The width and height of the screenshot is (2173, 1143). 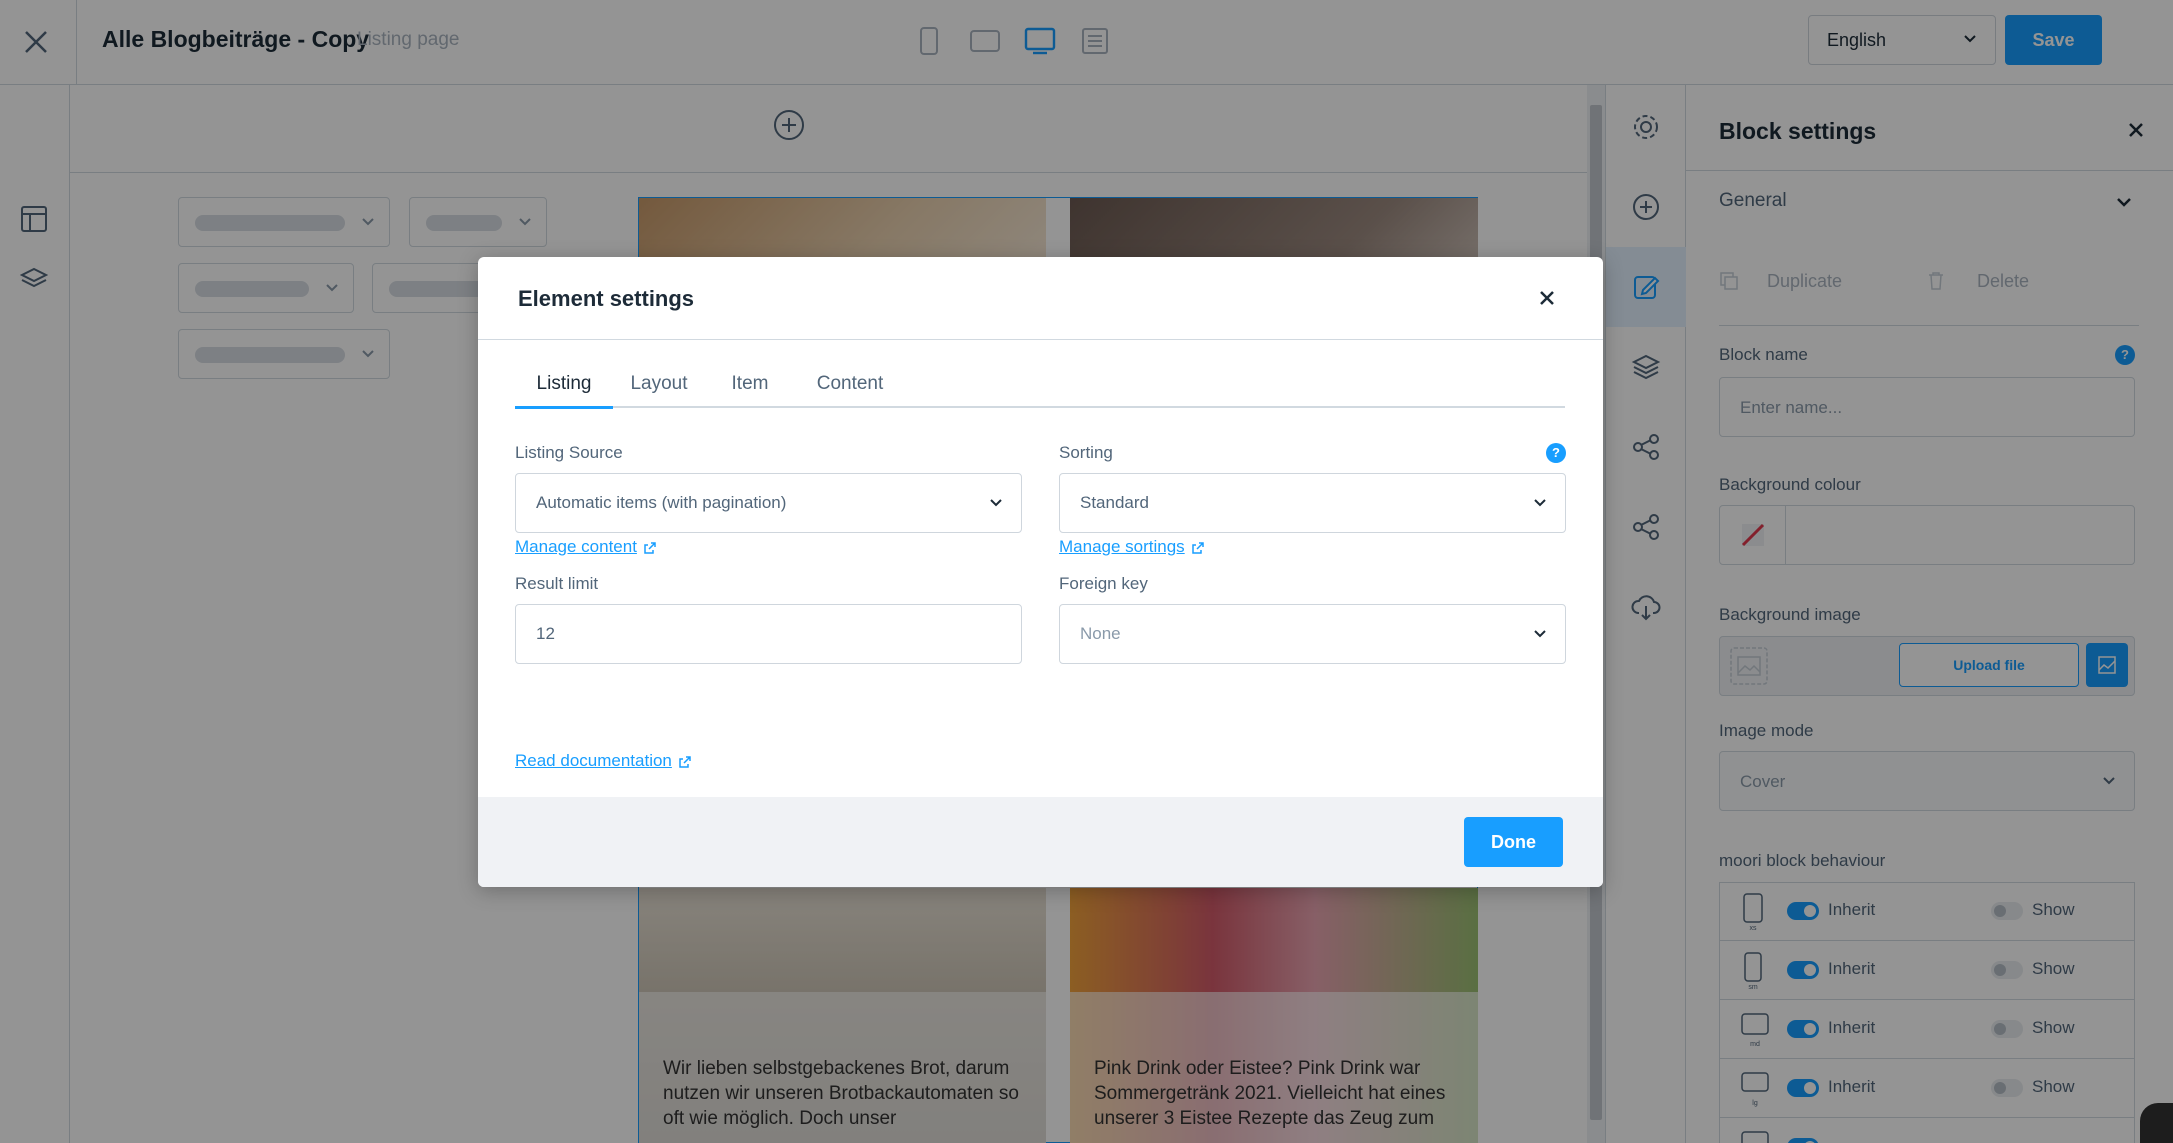 What do you see at coordinates (768, 634) in the screenshot?
I see `result-limit-input: 12` at bounding box center [768, 634].